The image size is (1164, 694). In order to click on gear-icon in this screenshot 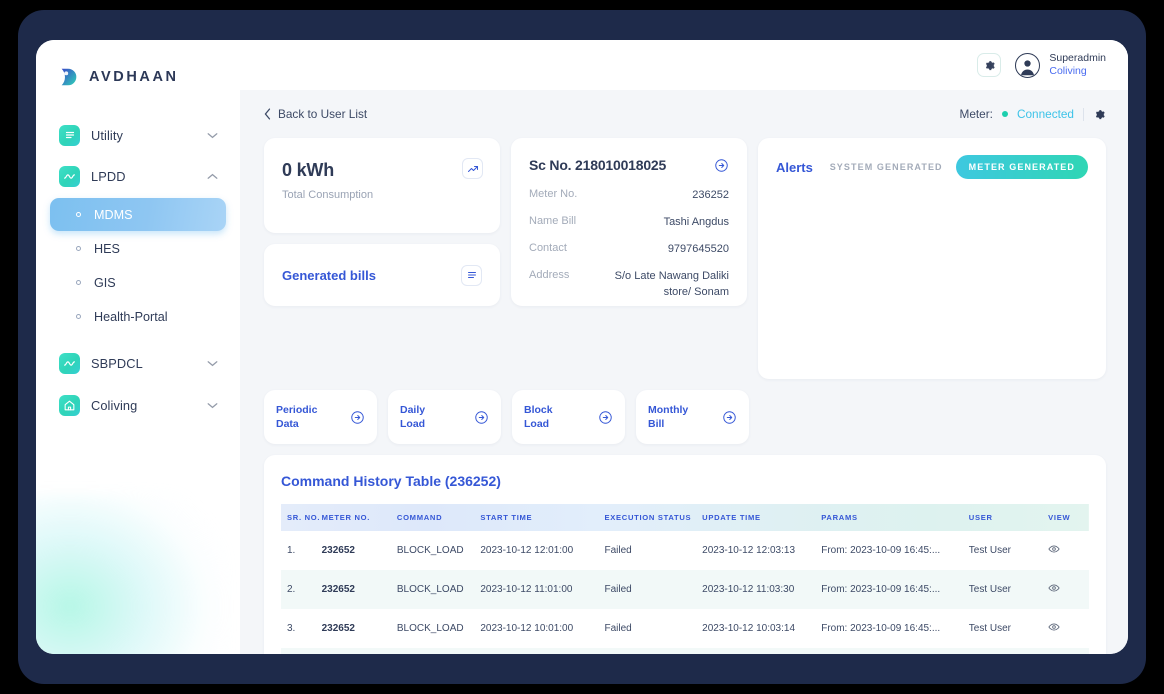, I will do `click(1100, 114)`.